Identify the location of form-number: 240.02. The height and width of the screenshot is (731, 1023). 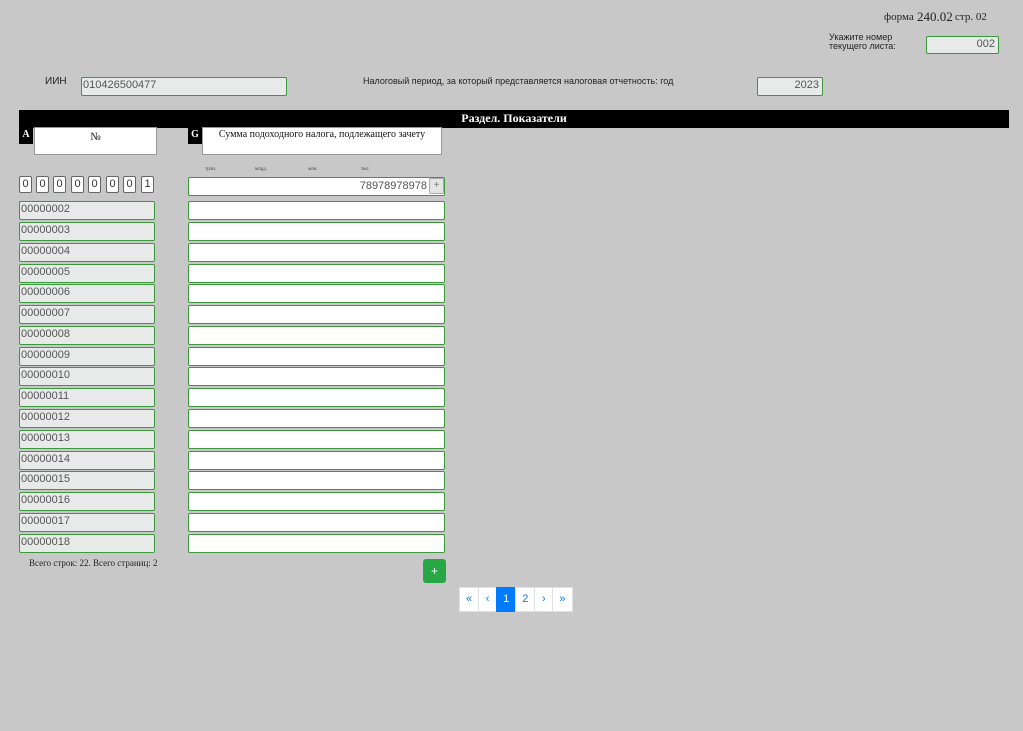
(935, 16).